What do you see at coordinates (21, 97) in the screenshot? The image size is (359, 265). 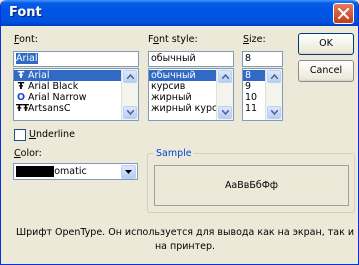 I see `font-type-icon: O` at bounding box center [21, 97].